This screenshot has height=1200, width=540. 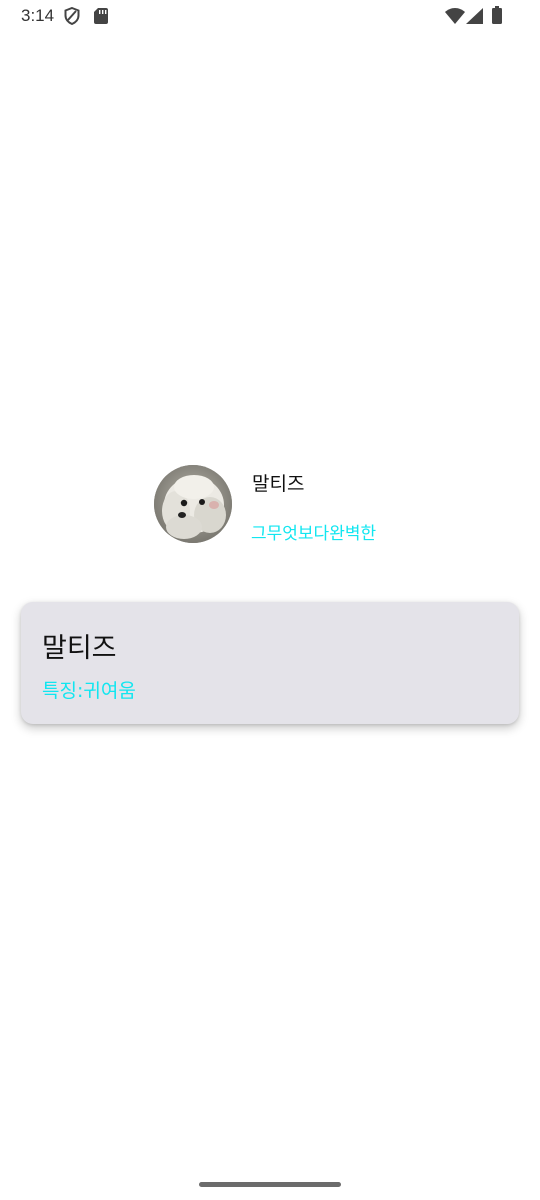 What do you see at coordinates (101, 16) in the screenshot?
I see `sd-card-icon` at bounding box center [101, 16].